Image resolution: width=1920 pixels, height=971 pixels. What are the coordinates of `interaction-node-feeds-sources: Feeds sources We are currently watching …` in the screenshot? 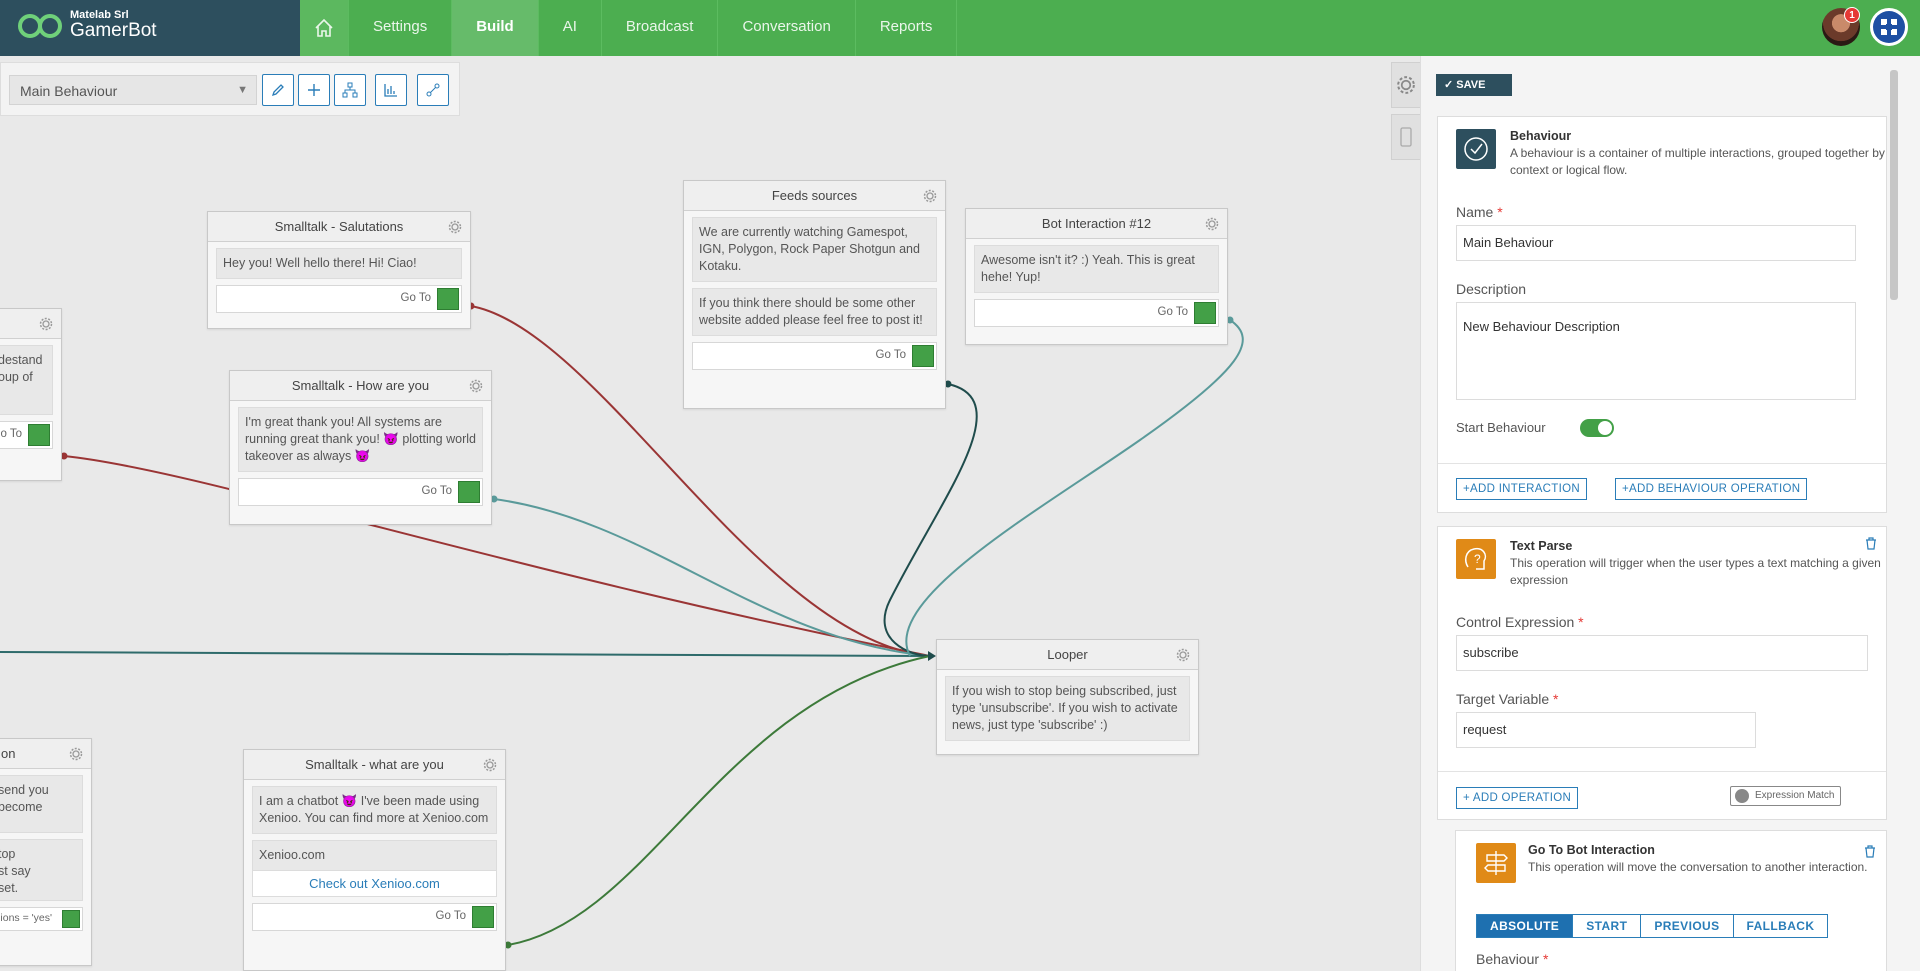 It's located at (814, 294).